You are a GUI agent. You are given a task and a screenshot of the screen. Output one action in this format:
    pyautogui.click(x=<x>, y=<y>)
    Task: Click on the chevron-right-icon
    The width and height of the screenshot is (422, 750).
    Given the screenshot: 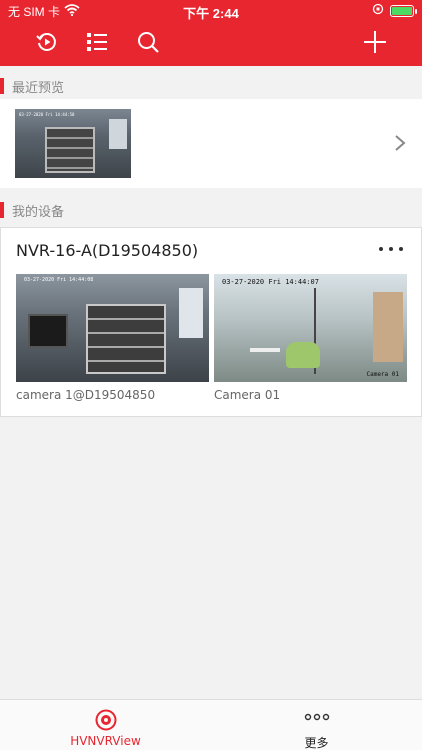 What is the action you would take?
    pyautogui.click(x=400, y=143)
    